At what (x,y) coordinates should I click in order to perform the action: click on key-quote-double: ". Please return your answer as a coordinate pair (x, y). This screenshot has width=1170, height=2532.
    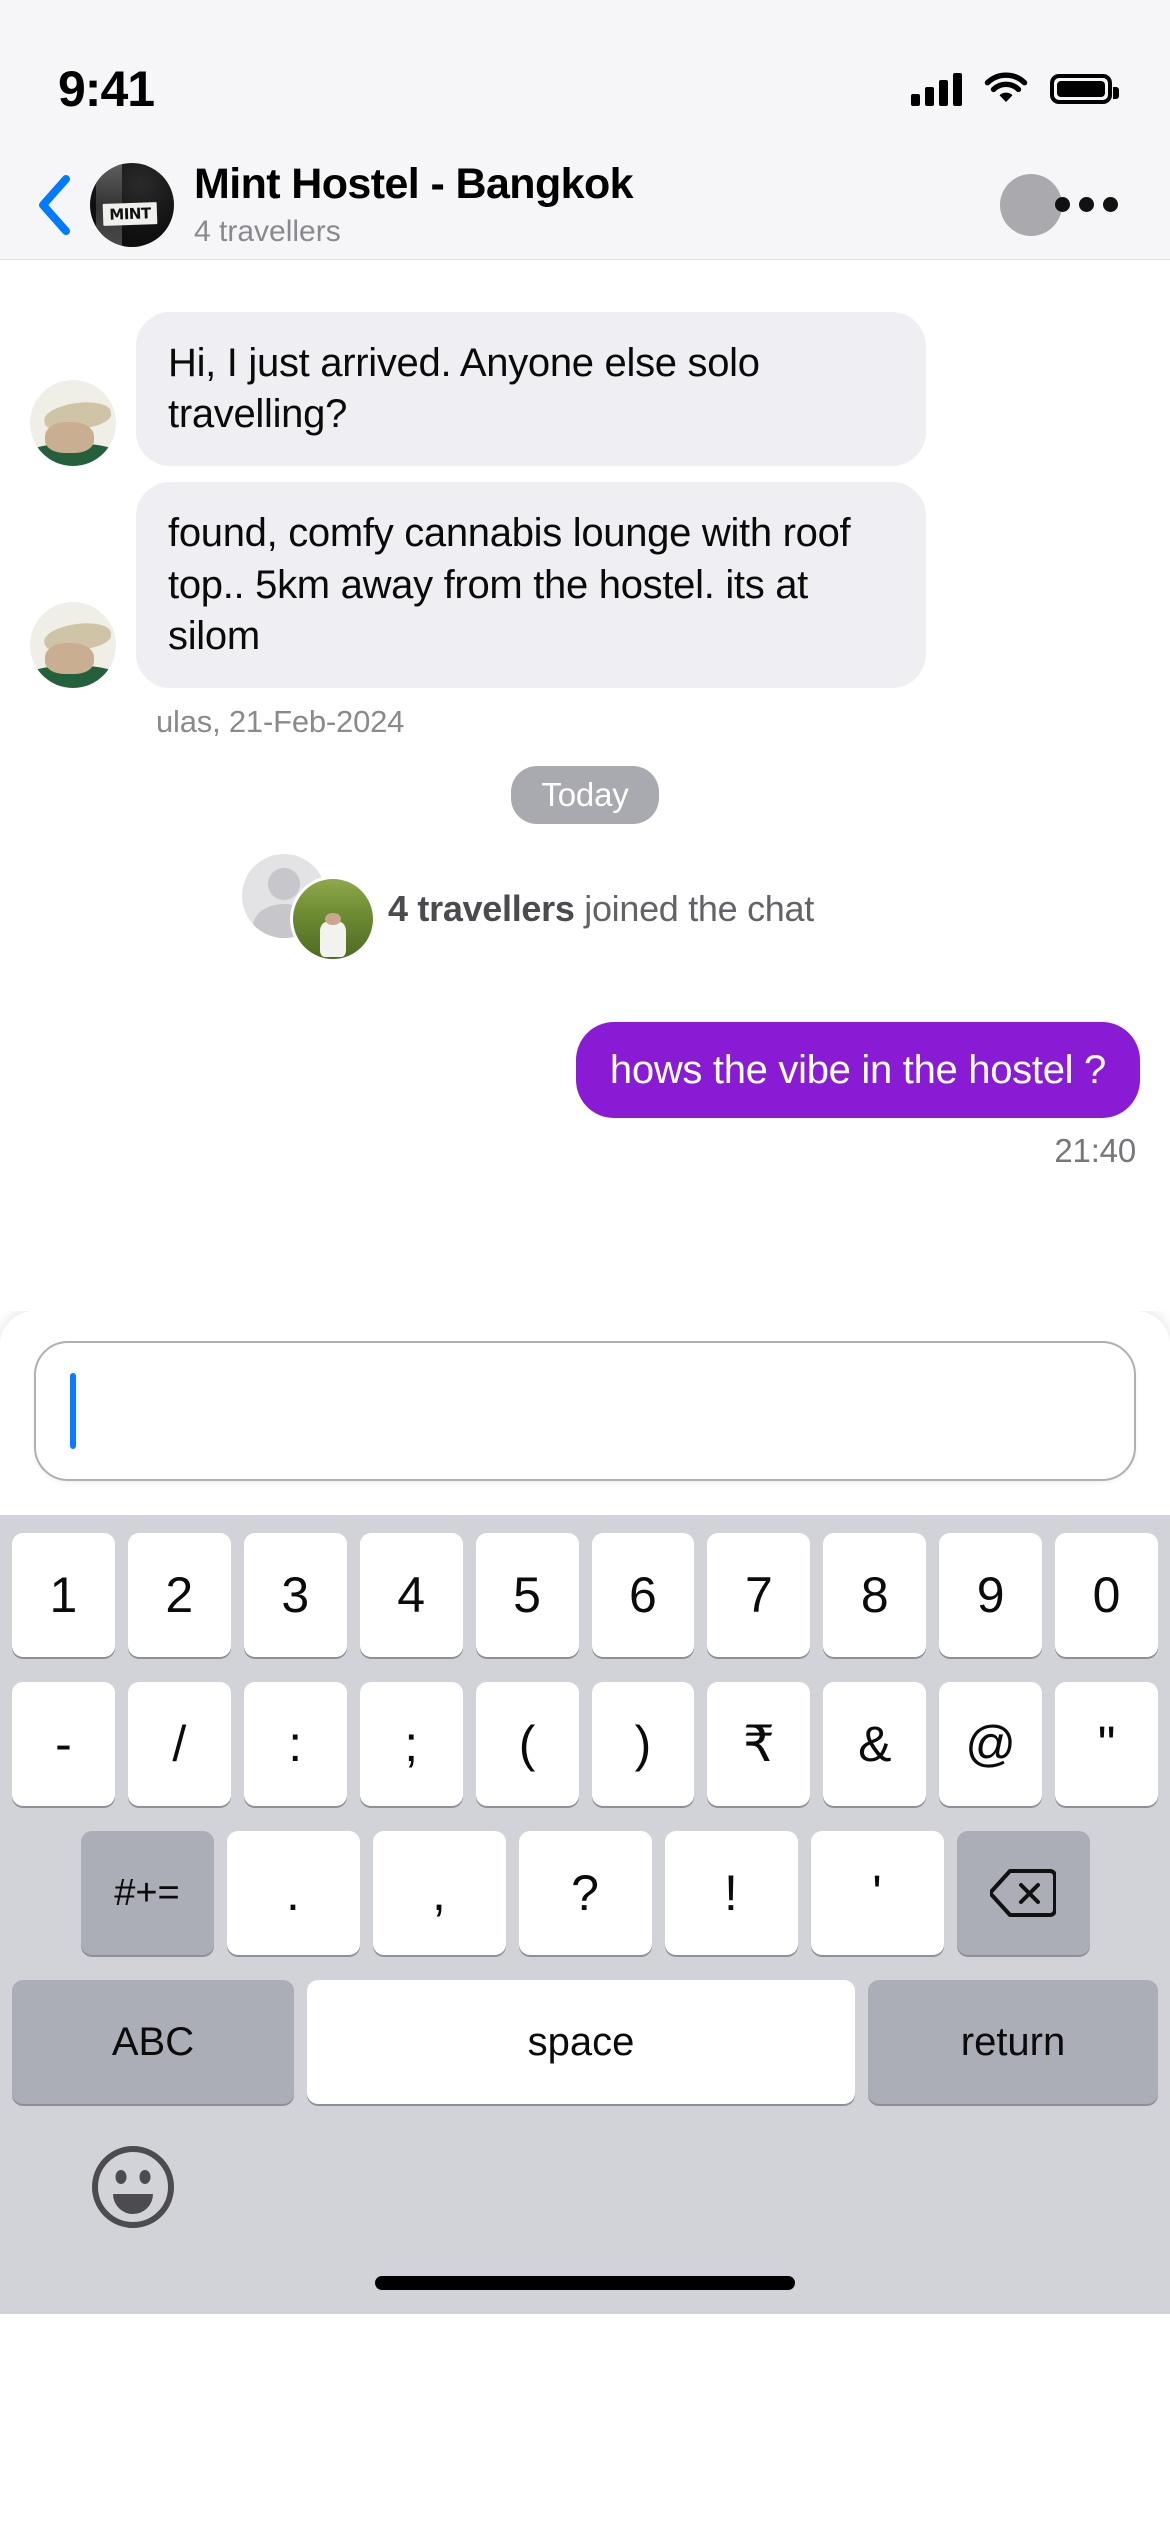
    Looking at the image, I should click on (1107, 1744).